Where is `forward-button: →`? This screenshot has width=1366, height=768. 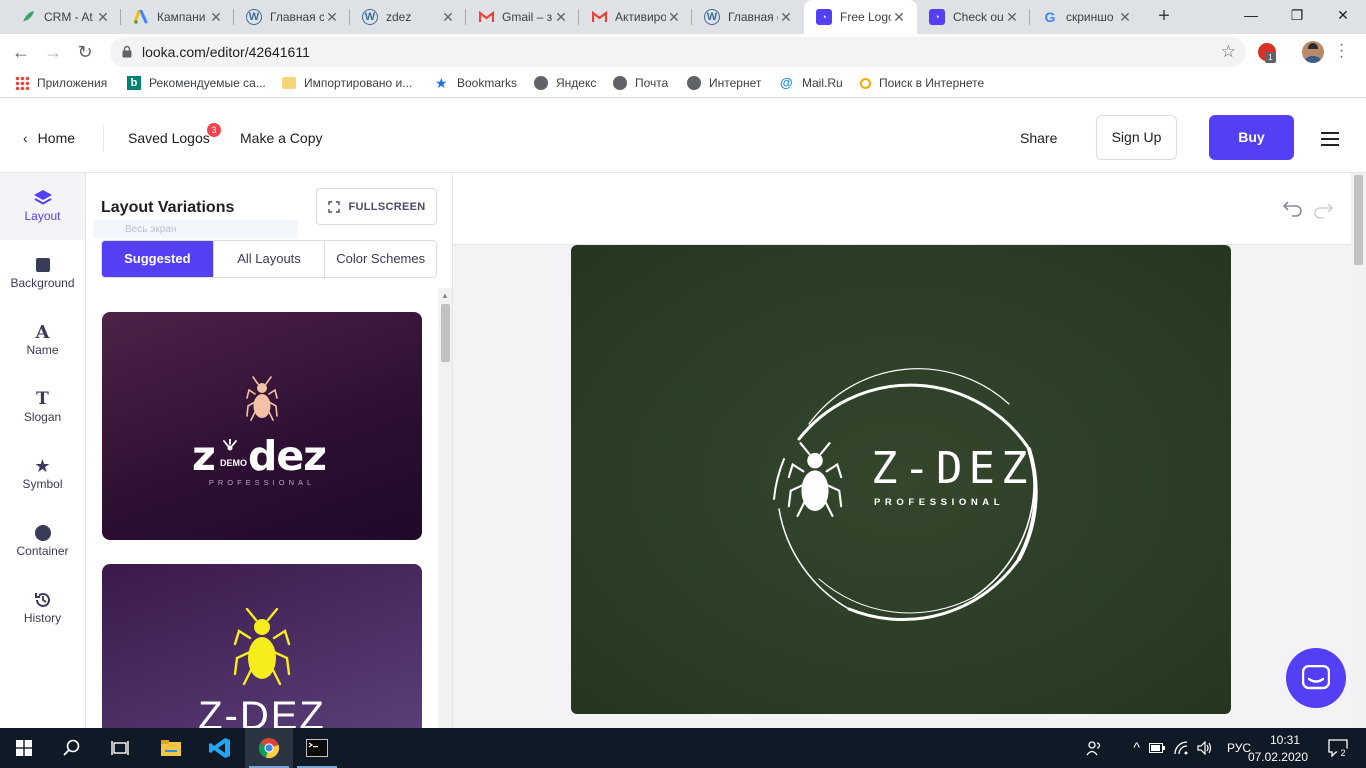 forward-button: → is located at coordinates (53, 52).